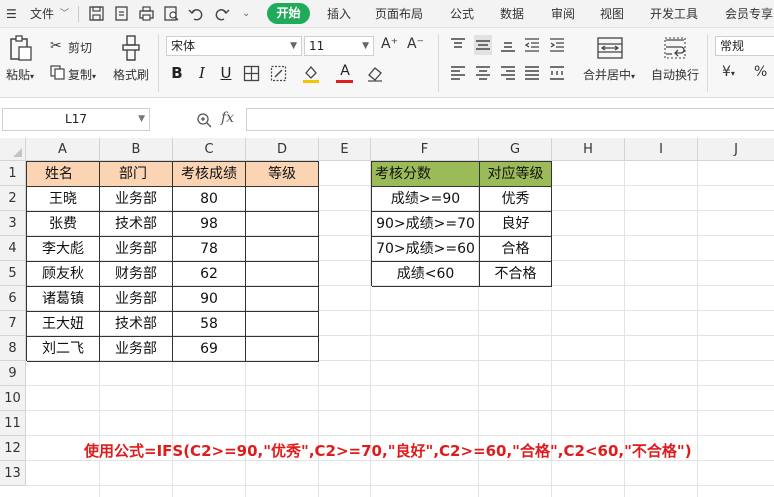 The width and height of the screenshot is (774, 497). What do you see at coordinates (13, 149) in the screenshot?
I see `select-all-corner` at bounding box center [13, 149].